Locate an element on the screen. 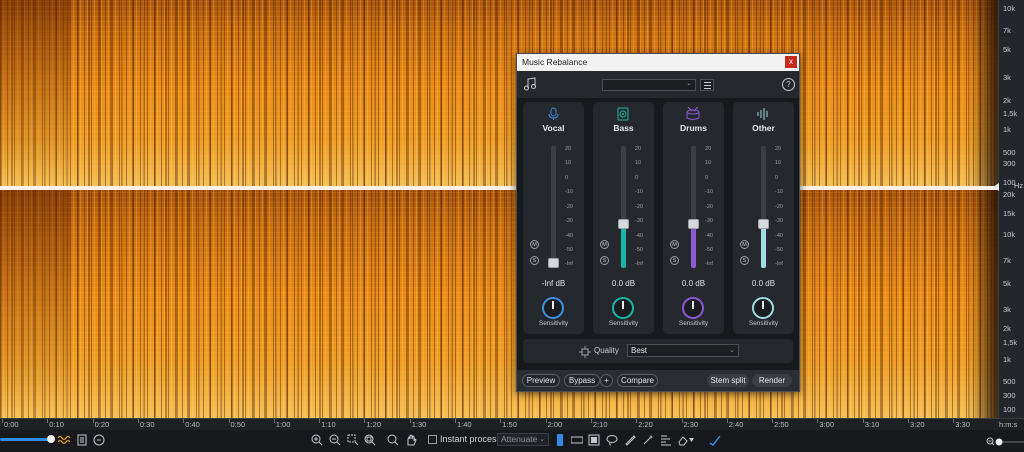  comment-icon is located at coordinates (99, 440).